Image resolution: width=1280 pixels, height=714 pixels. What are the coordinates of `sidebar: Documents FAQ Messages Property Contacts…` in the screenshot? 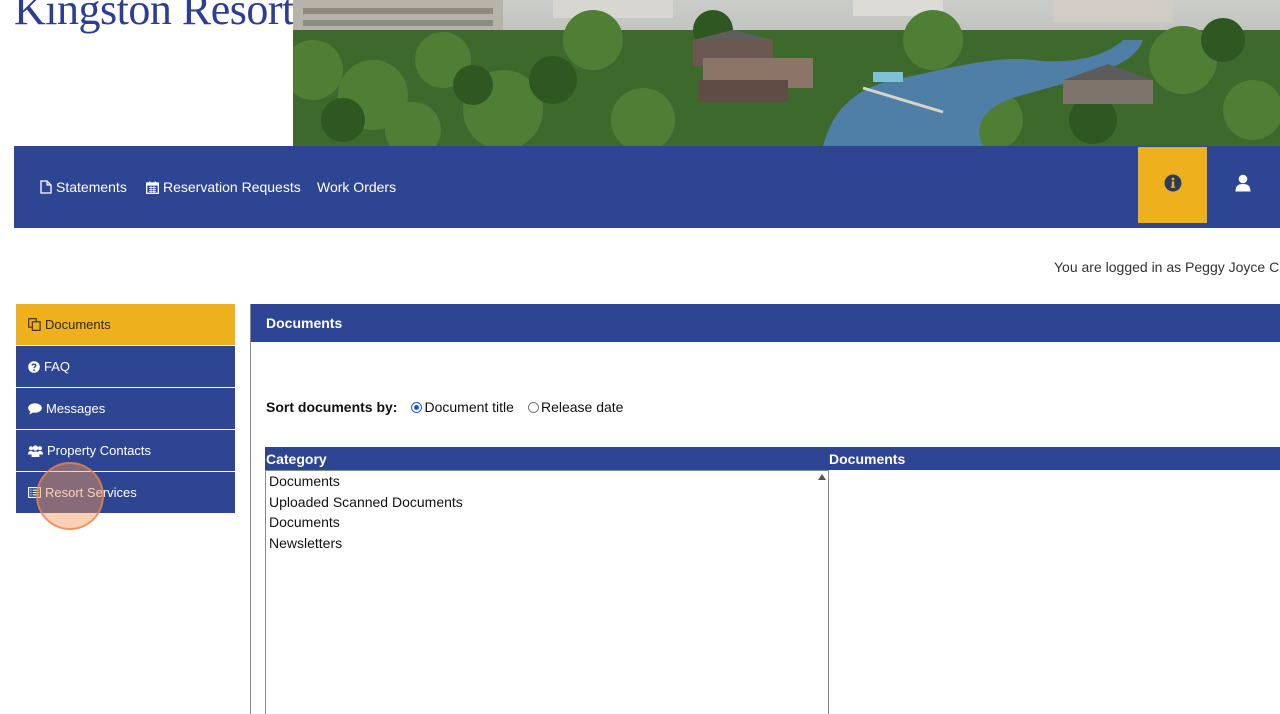 It's located at (125, 409).